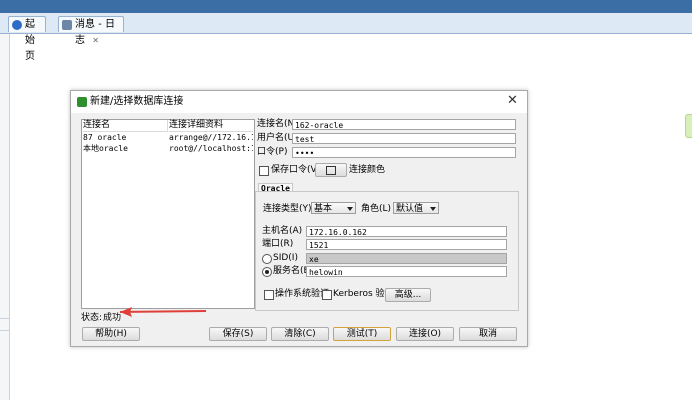 This screenshot has height=400, width=692. What do you see at coordinates (300, 334) in the screenshot?
I see `clear-button: 清除(C)` at bounding box center [300, 334].